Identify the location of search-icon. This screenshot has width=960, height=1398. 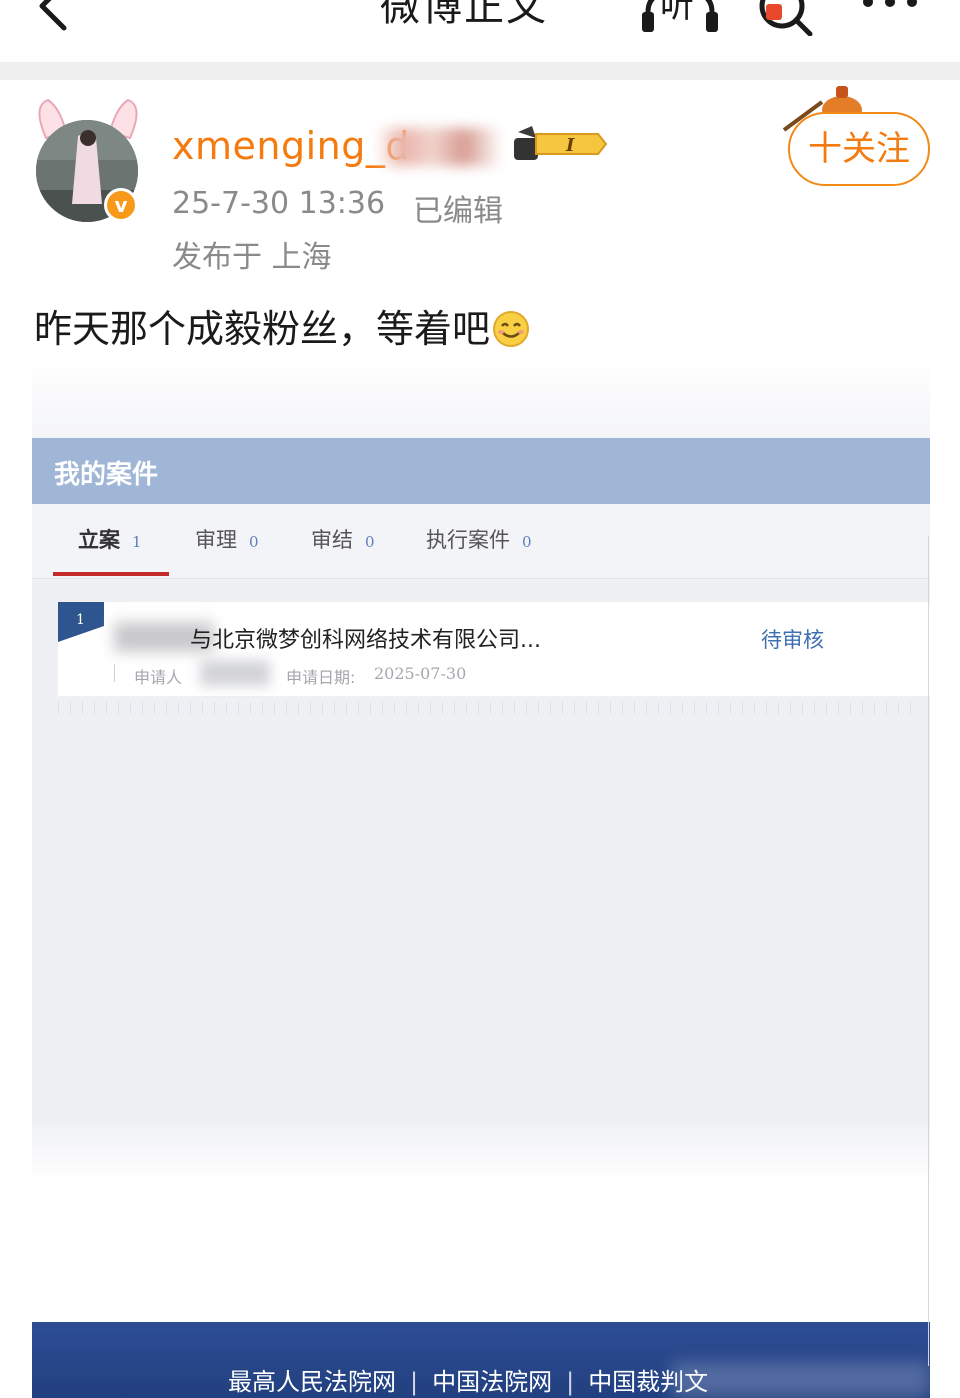
(786, 18).